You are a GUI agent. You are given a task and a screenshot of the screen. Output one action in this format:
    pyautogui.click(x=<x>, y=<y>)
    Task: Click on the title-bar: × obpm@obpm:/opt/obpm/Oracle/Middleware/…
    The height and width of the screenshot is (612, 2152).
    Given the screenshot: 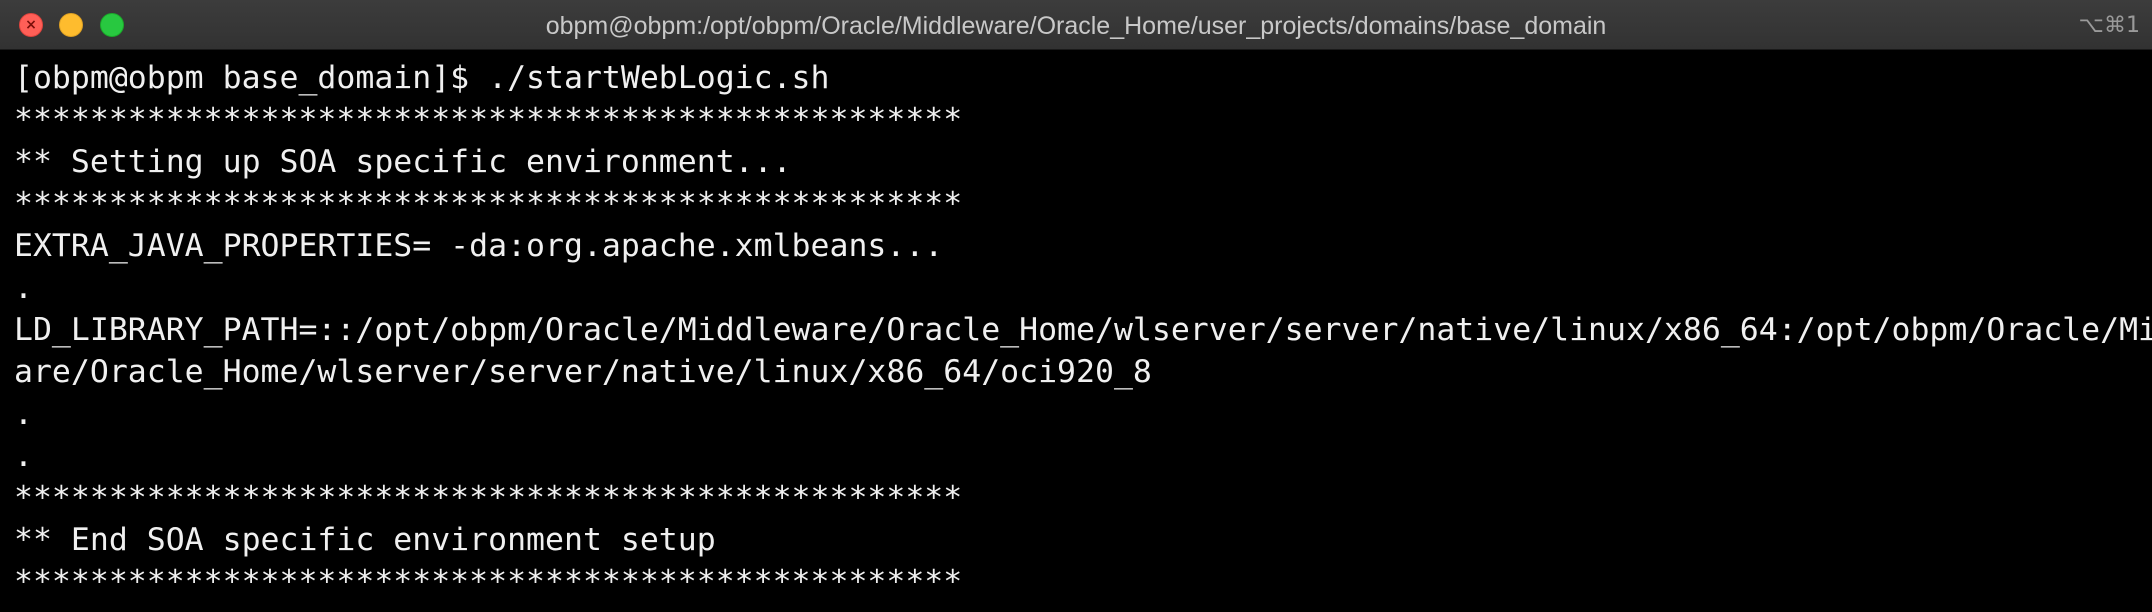 What is the action you would take?
    pyautogui.click(x=1076, y=25)
    